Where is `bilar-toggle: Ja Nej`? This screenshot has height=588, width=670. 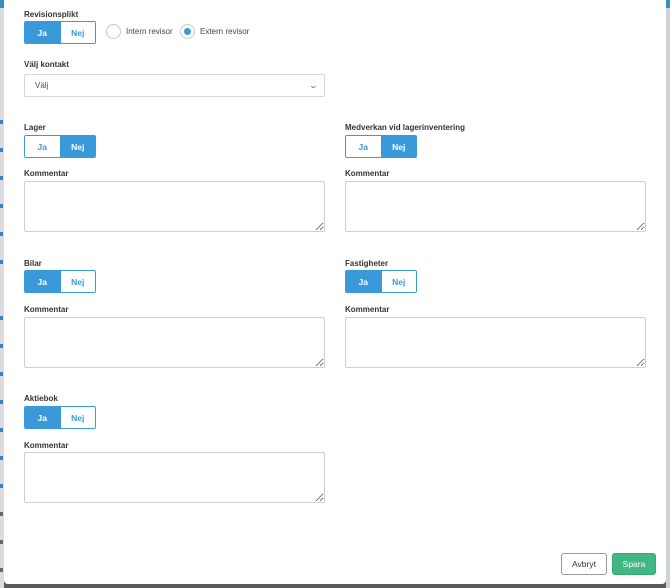 bilar-toggle: Ja Nej is located at coordinates (60, 281).